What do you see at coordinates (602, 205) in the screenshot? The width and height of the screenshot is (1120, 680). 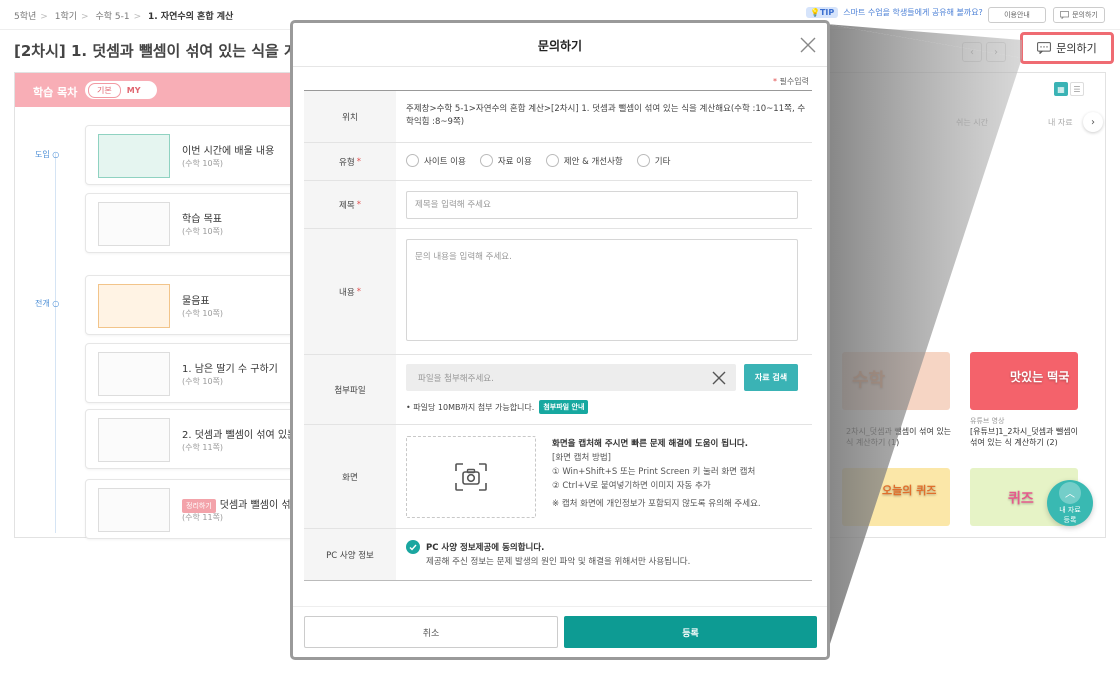 I see `subject-input` at bounding box center [602, 205].